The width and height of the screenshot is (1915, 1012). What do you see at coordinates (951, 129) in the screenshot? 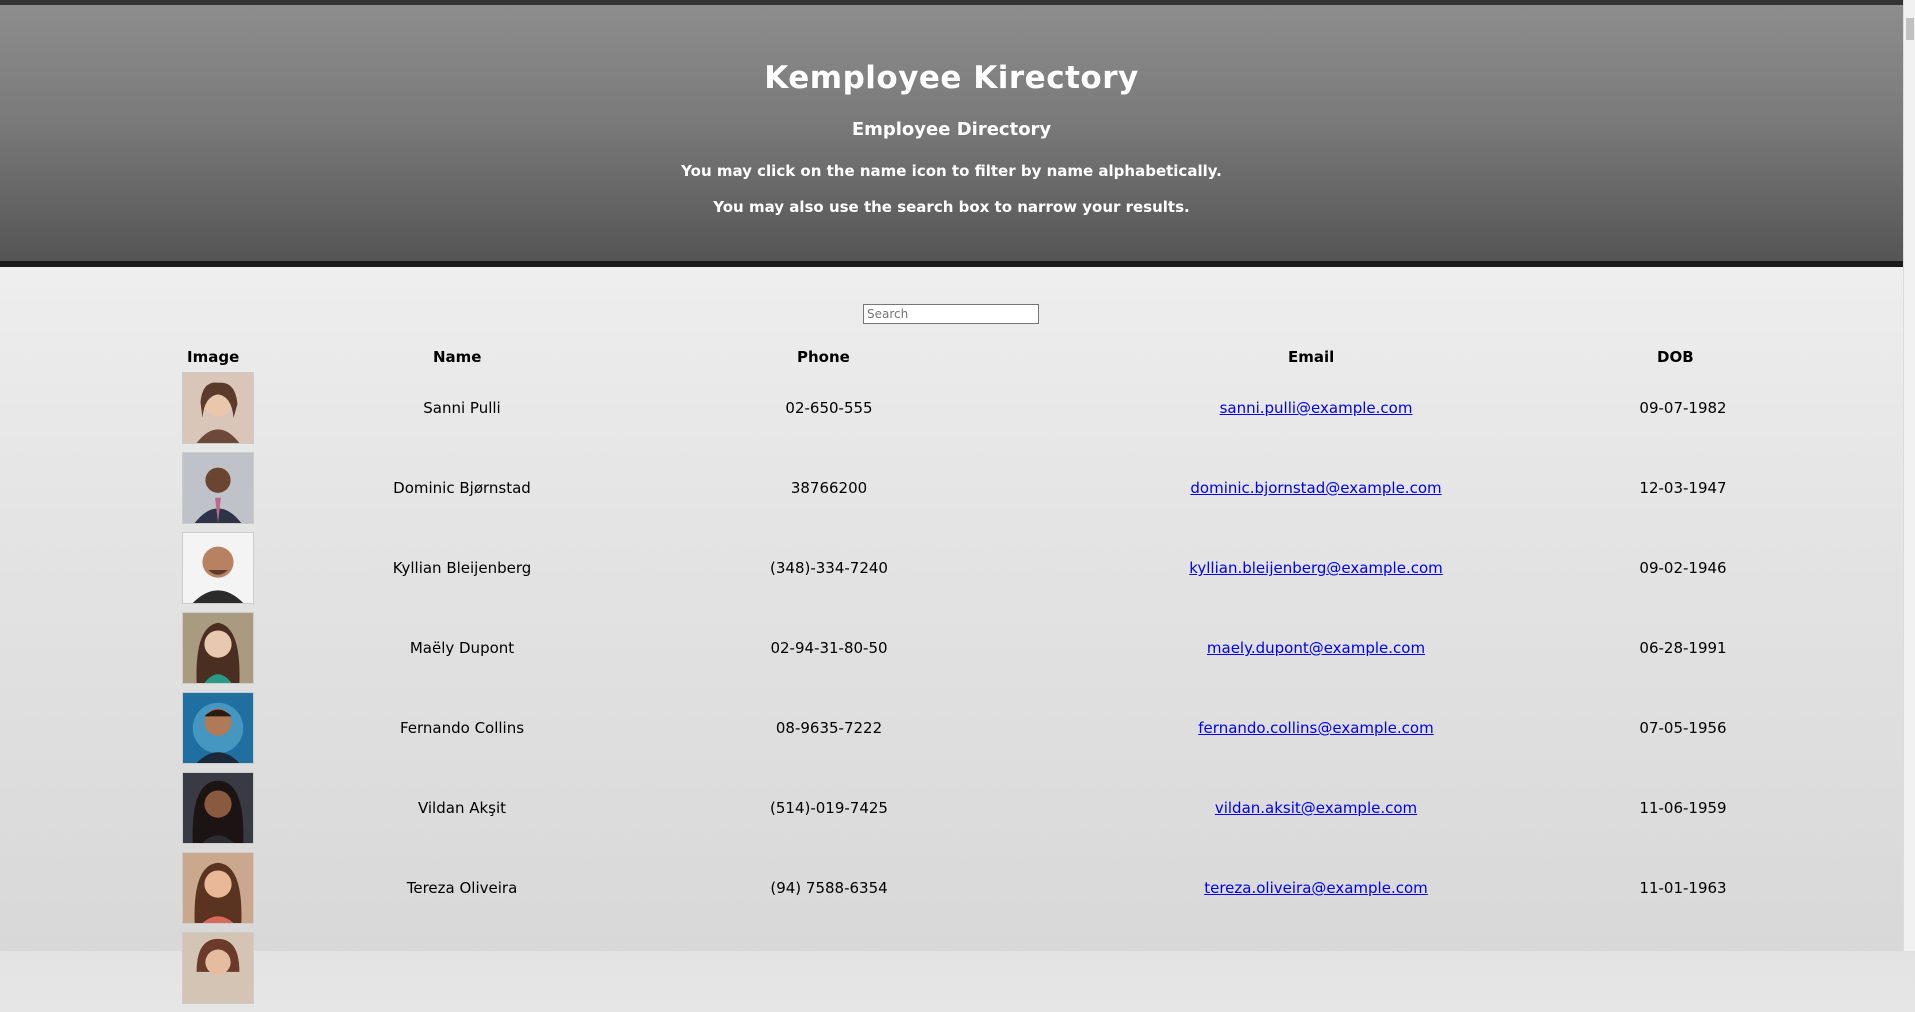
I see `page-subtitle: Employee Directory` at bounding box center [951, 129].